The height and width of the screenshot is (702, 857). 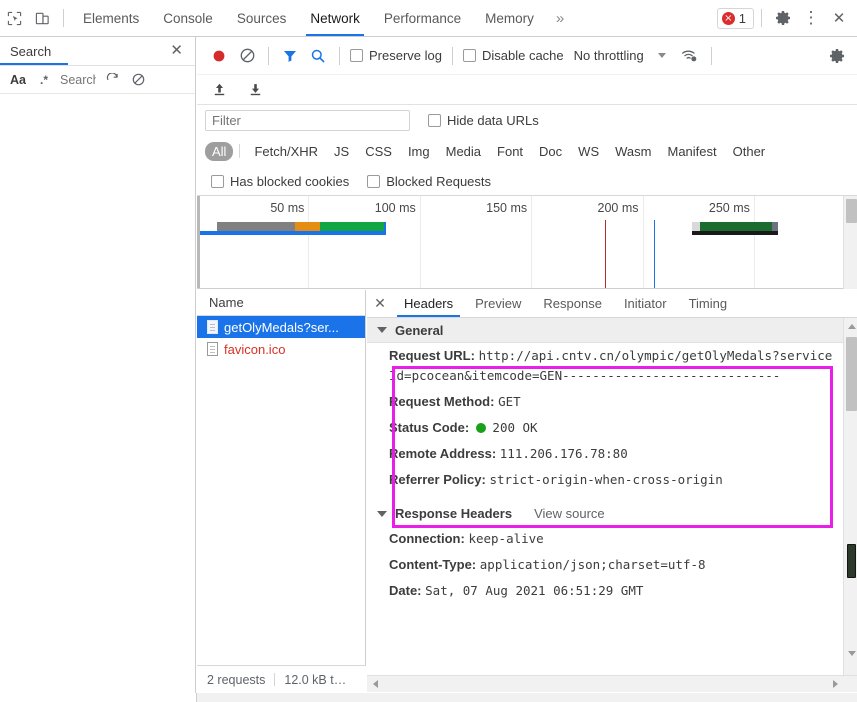 I want to click on scroll-down-arrow, so click(x=850, y=653).